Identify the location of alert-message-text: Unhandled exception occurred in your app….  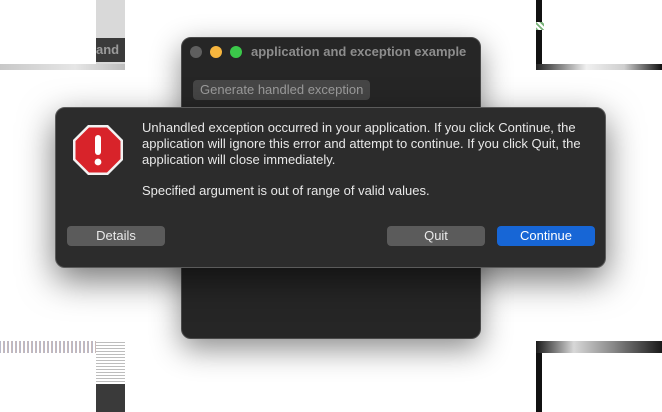
(361, 143).